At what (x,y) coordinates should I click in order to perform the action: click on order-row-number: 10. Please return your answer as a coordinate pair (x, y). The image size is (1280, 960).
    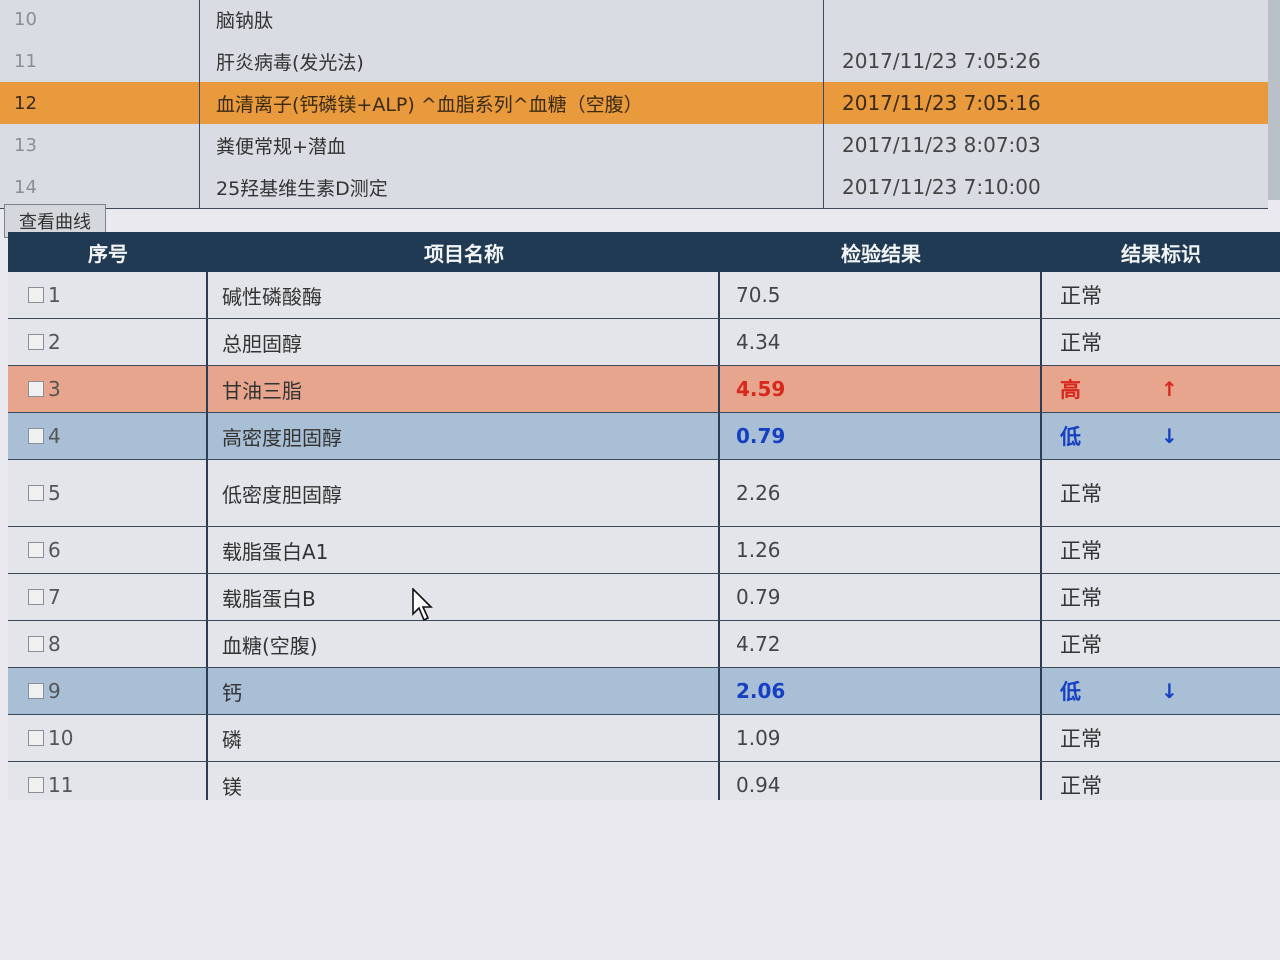
    Looking at the image, I should click on (100, 20).